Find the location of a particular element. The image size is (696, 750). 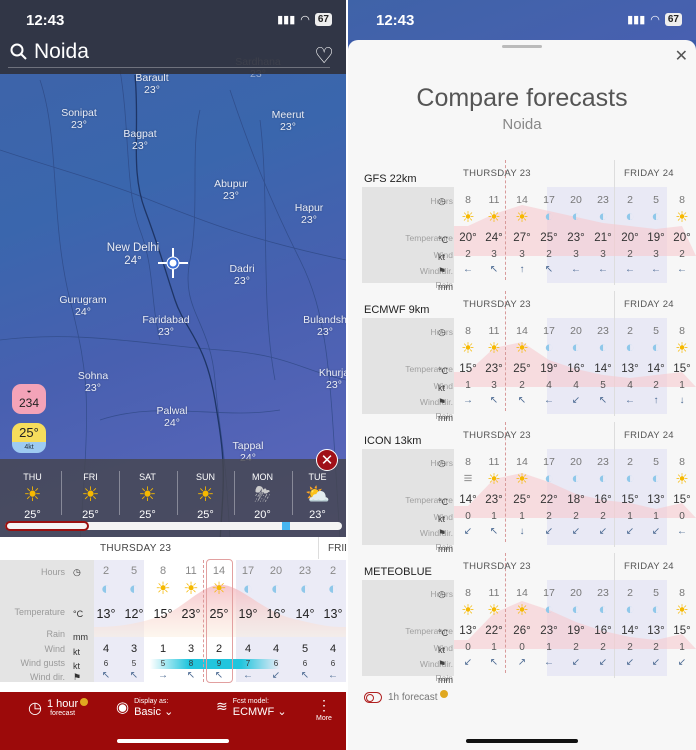

temp-cell: 15° is located at coordinates (682, 369).